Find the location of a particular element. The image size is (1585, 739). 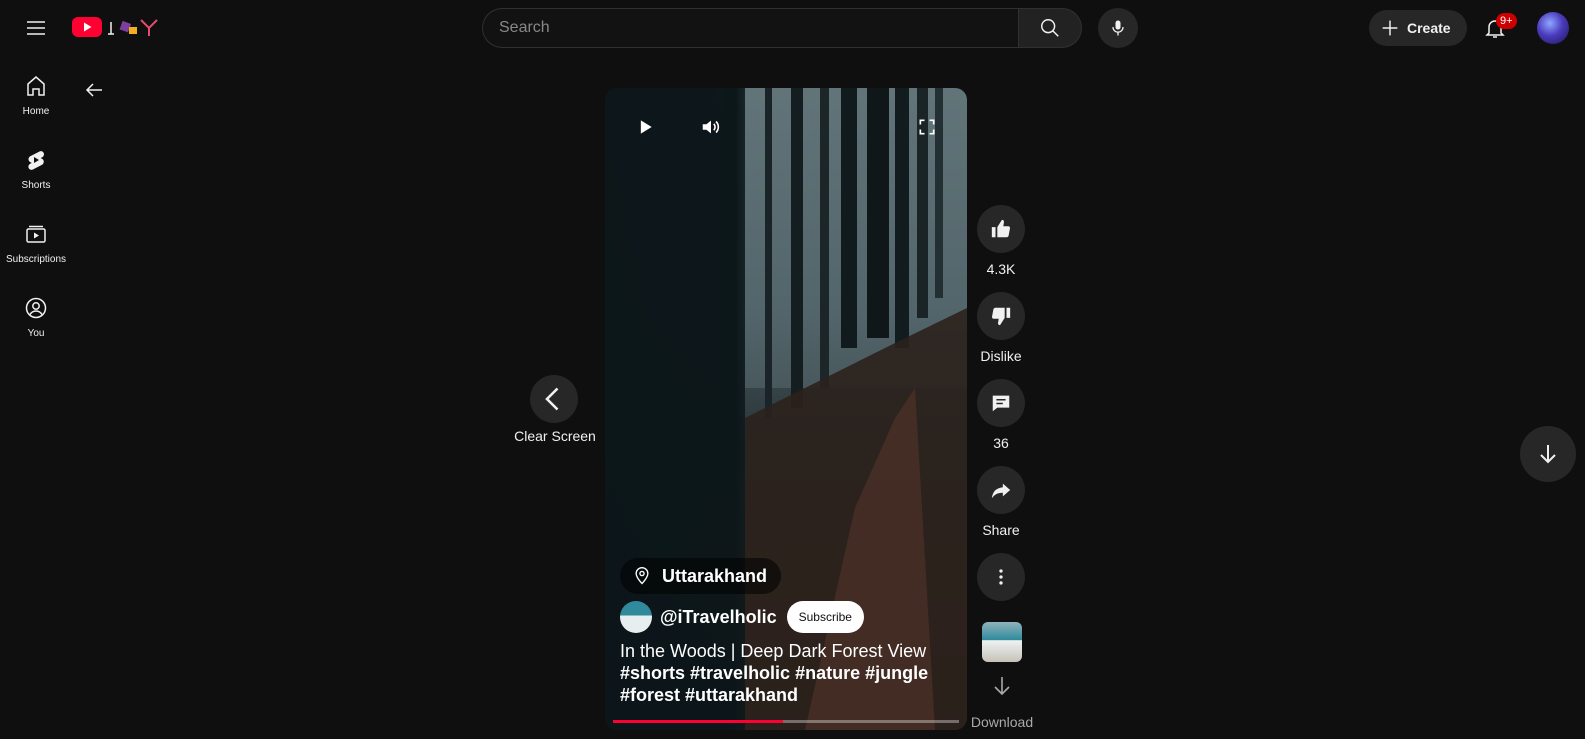

create-button: Create is located at coordinates (1418, 28).